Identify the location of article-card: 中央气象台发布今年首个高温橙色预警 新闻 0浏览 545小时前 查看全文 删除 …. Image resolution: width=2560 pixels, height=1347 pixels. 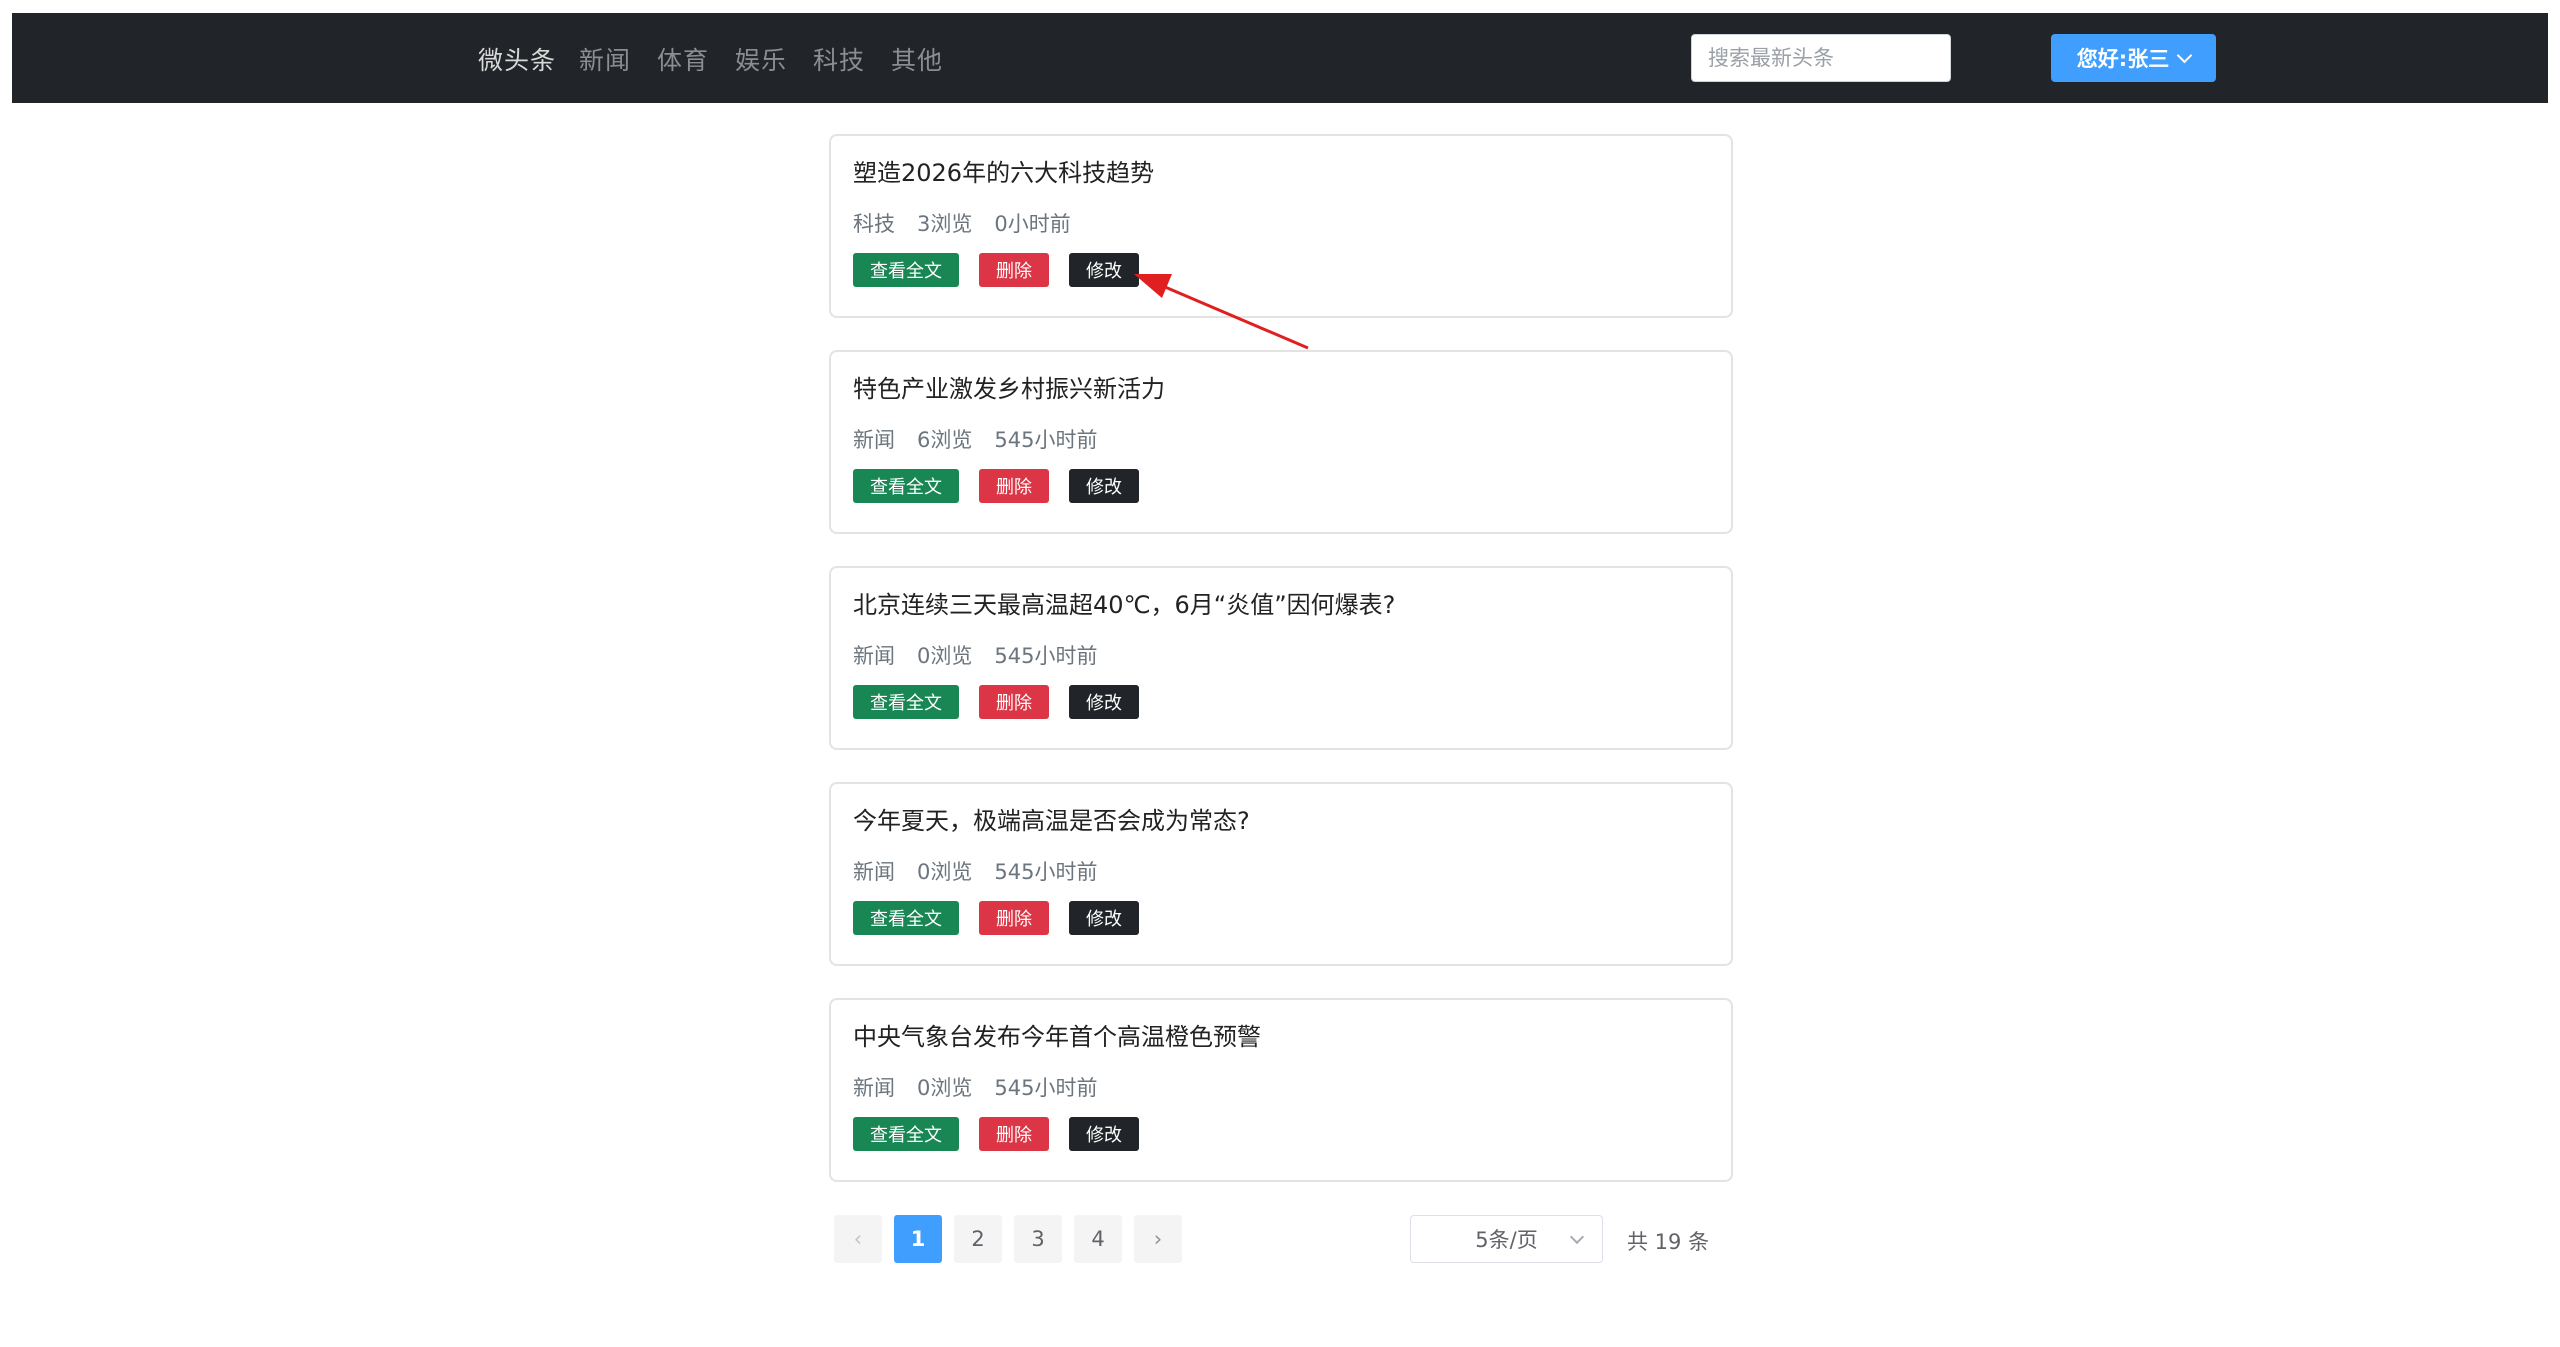
(1281, 1090).